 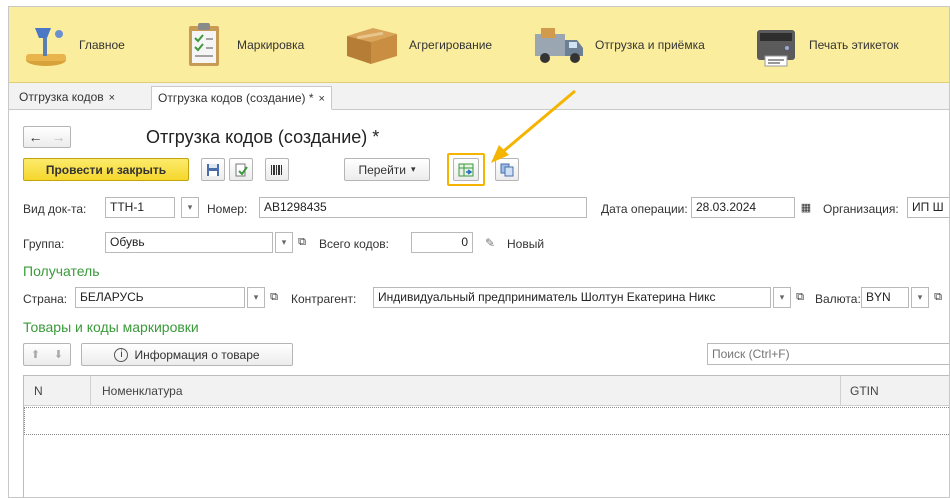 I want to click on post-document-button, so click(x=241, y=169).